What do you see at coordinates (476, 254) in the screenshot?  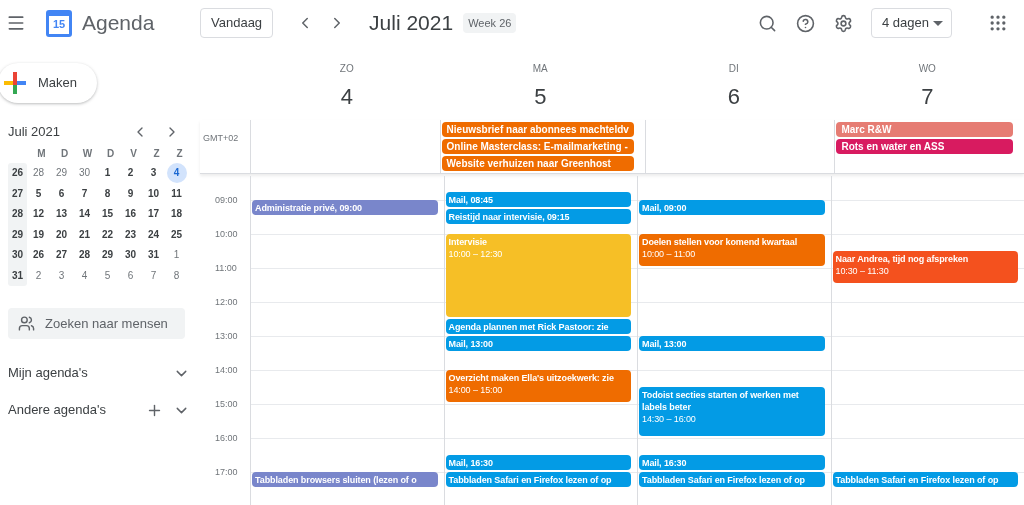 I see `event-time: 10:00 – 12:30` at bounding box center [476, 254].